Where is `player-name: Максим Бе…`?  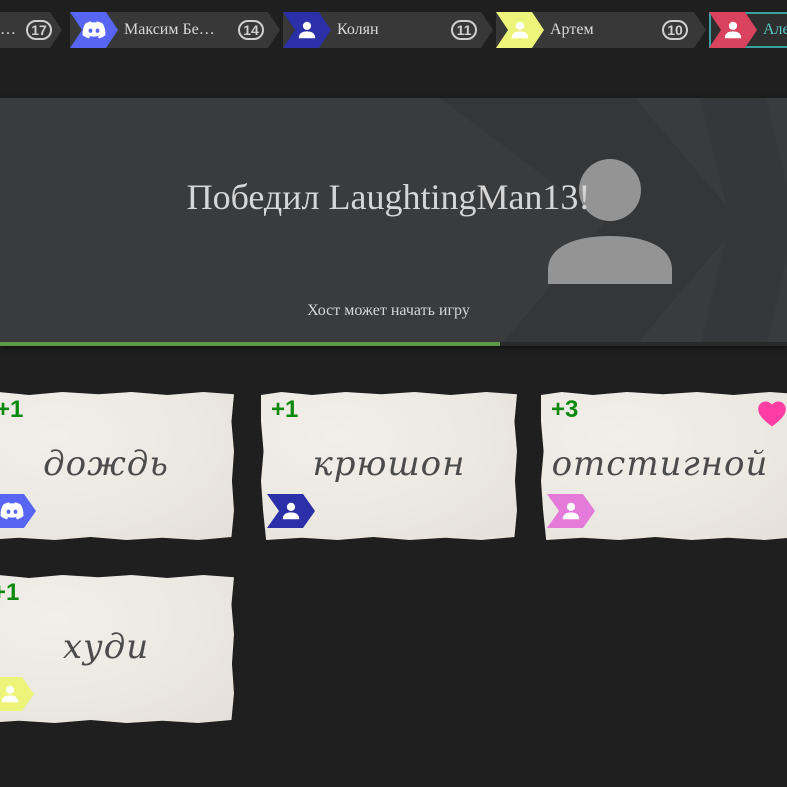 player-name: Максим Бе… is located at coordinates (169, 29).